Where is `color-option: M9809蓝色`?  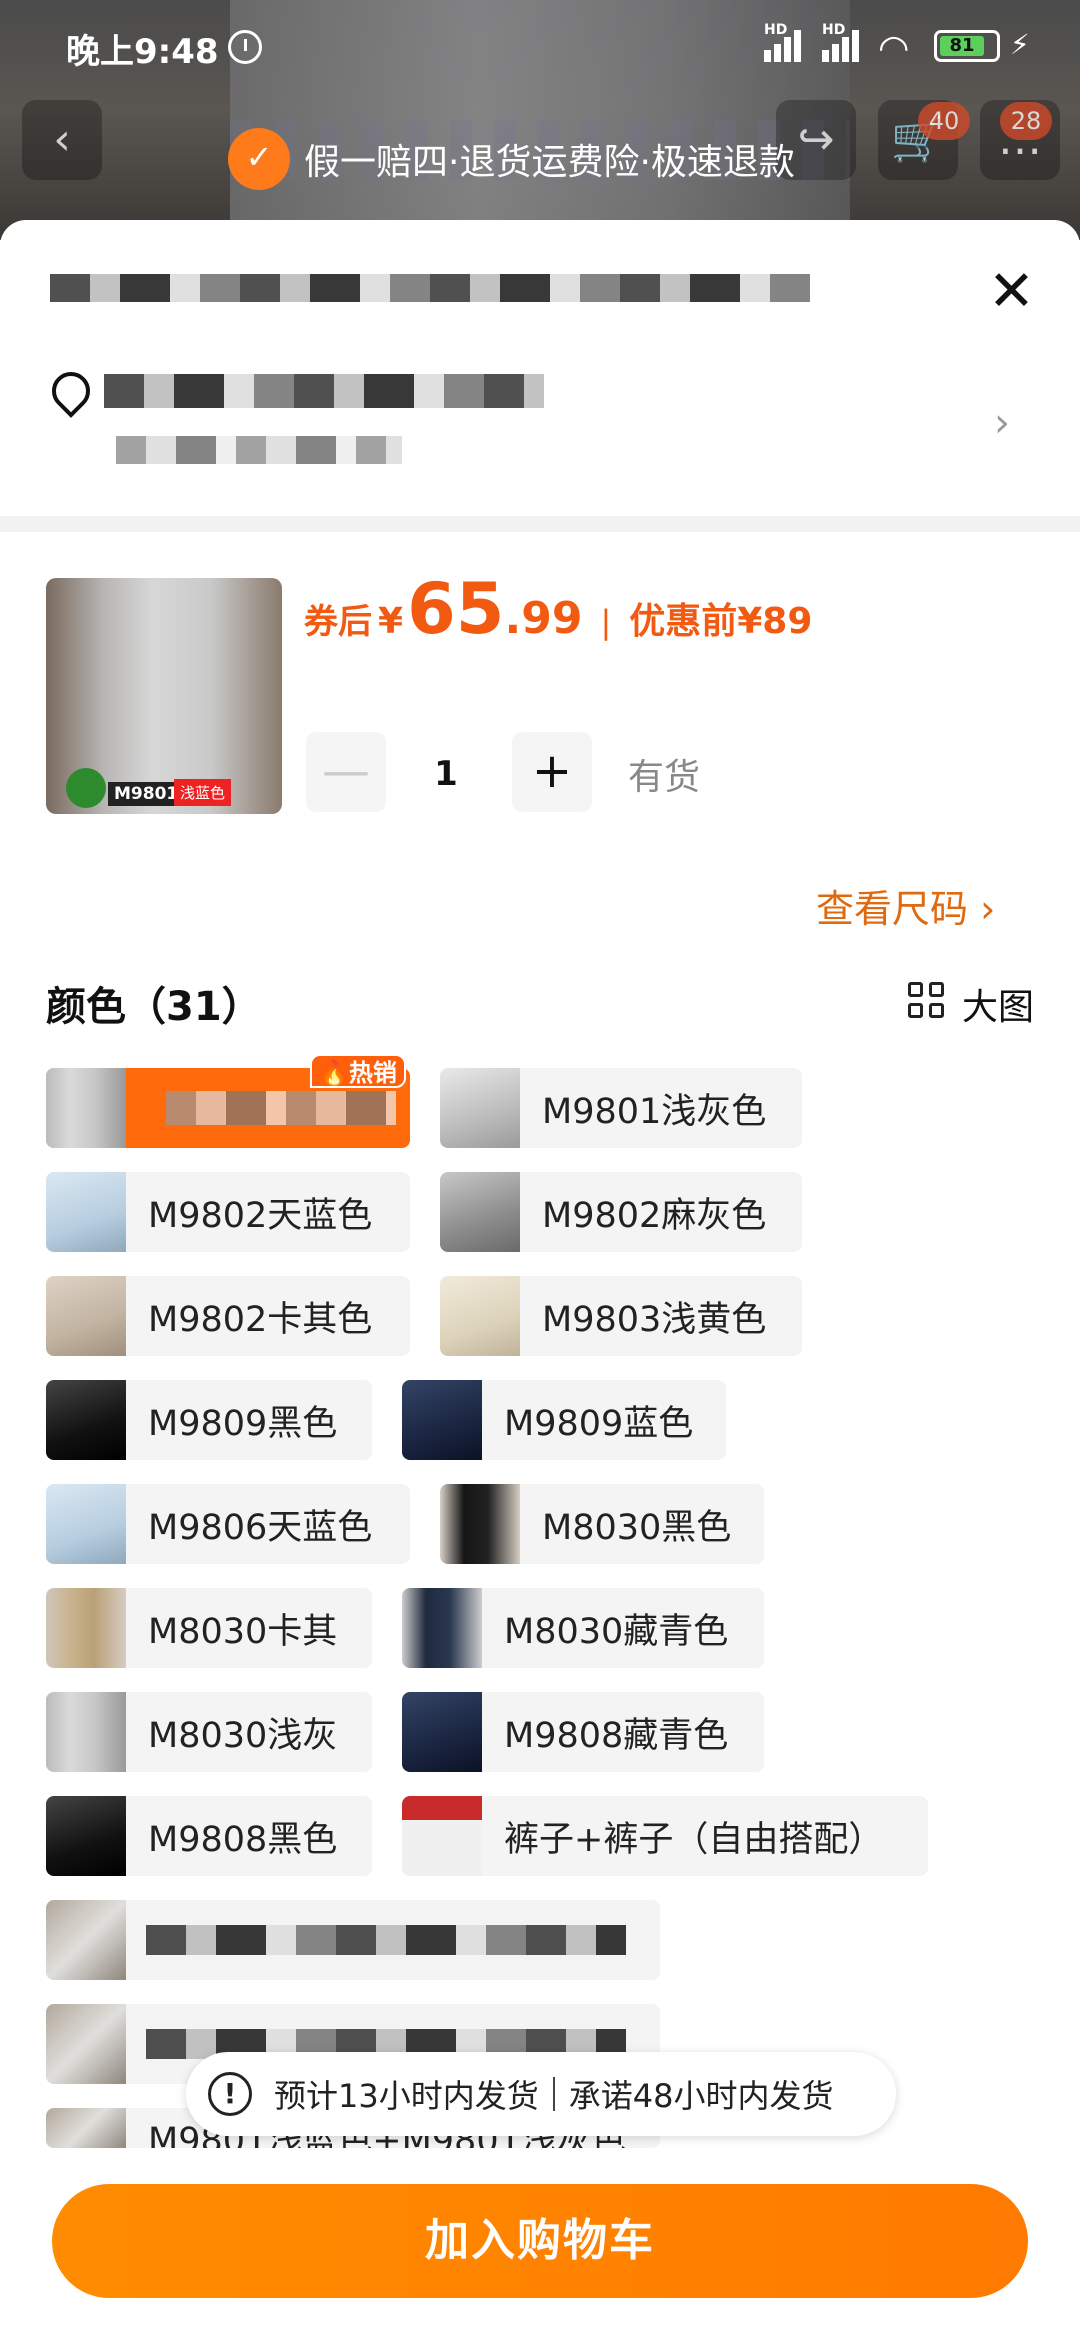
color-option: M9809蓝色 is located at coordinates (564, 1420).